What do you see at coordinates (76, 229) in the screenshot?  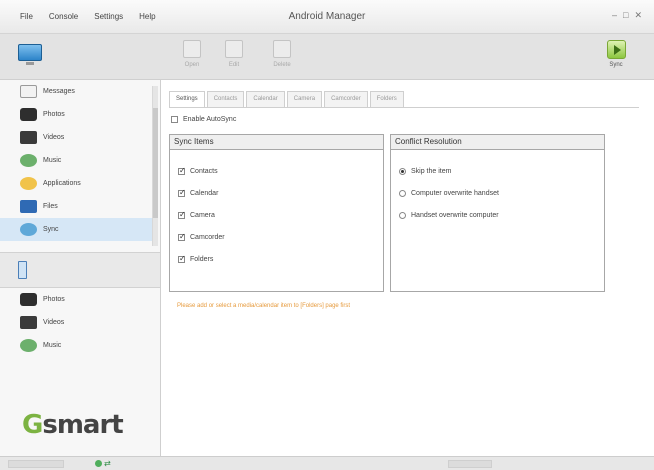 I see `sidebar-item-sync: Sync` at bounding box center [76, 229].